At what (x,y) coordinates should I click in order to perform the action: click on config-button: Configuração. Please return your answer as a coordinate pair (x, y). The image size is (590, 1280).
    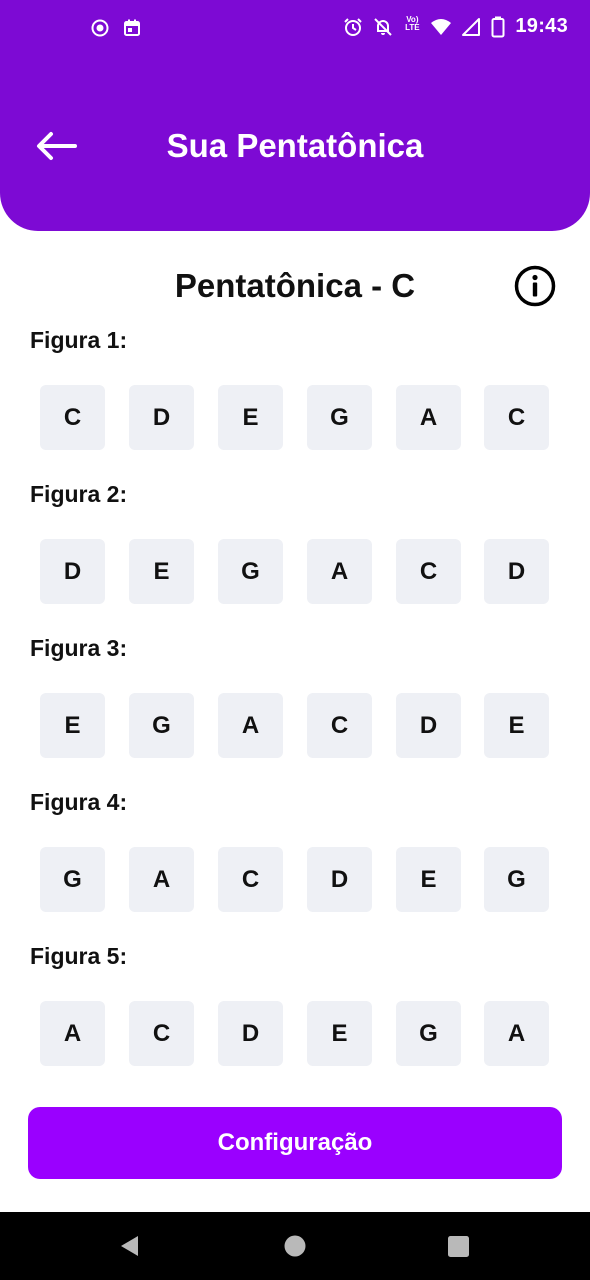
    Looking at the image, I should click on (295, 1143).